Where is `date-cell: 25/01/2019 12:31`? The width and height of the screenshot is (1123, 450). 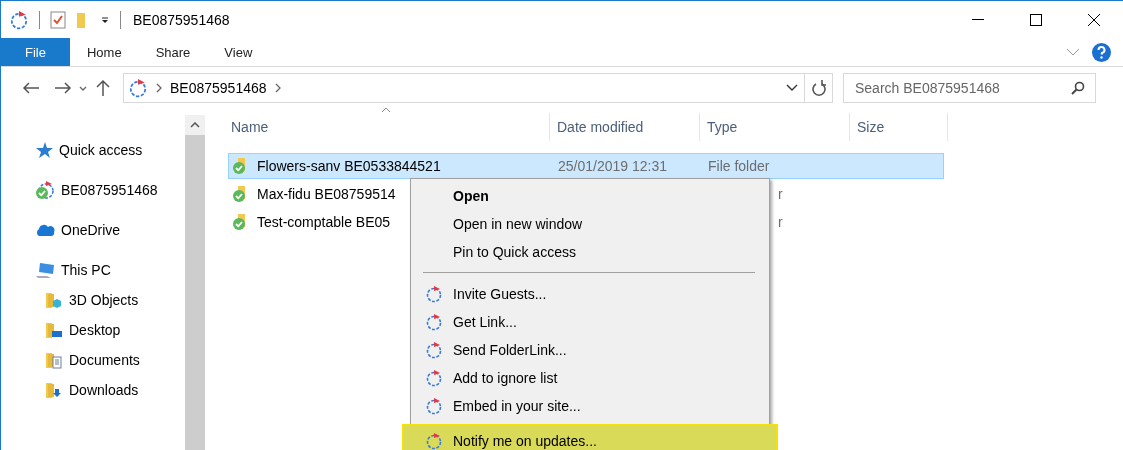 date-cell: 25/01/2019 12:31 is located at coordinates (612, 166).